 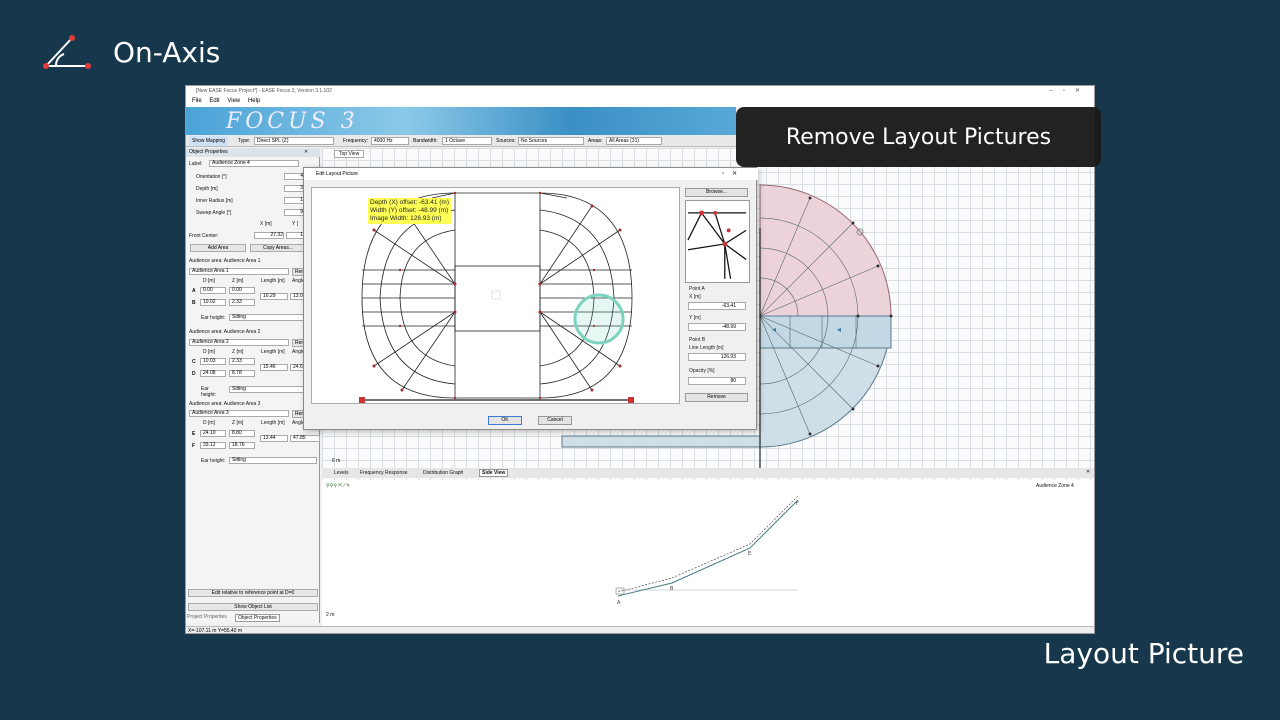 I want to click on y-label: Y [m], so click(x=695, y=318).